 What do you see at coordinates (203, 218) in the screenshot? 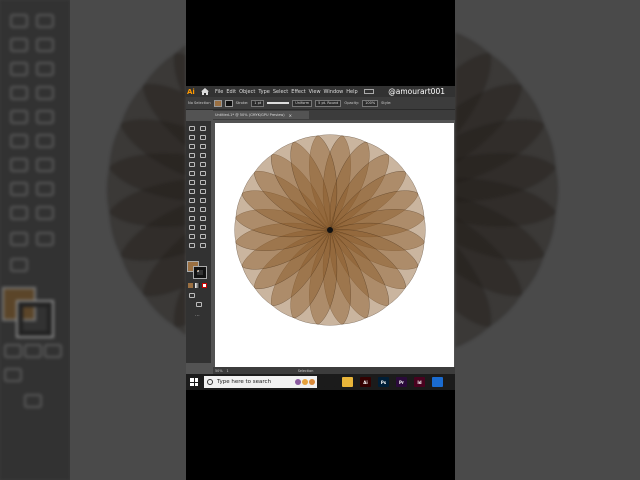
I see `blend-tool-icon` at bounding box center [203, 218].